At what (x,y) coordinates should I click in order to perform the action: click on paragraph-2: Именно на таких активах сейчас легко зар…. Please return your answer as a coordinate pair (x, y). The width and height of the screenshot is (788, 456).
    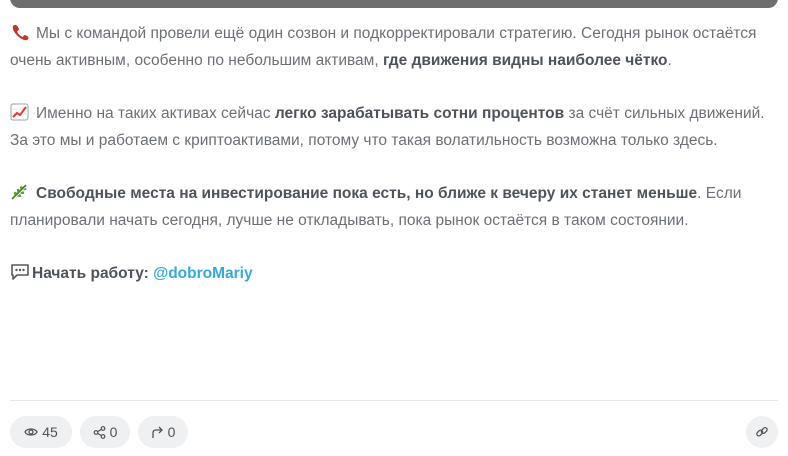
    Looking at the image, I should click on (395, 127).